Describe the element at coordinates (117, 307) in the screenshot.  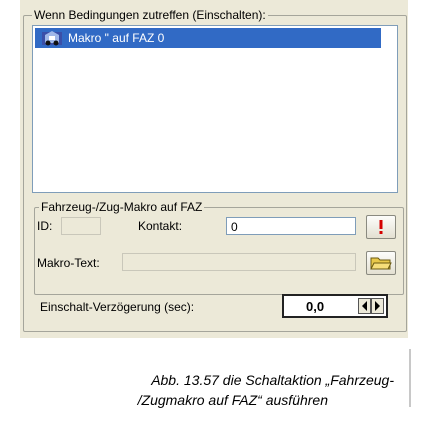
I see `delay-label: Einschalt-Verzögerung (sec):` at that location.